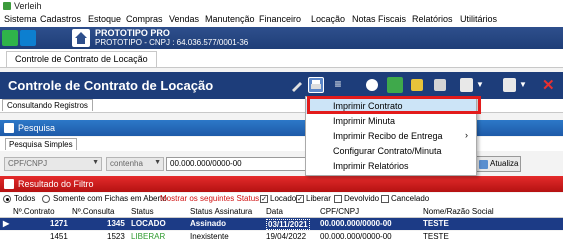 The height and width of the screenshot is (242, 563). Describe the element at coordinates (297, 85) in the screenshot. I see `edit-icon` at that location.